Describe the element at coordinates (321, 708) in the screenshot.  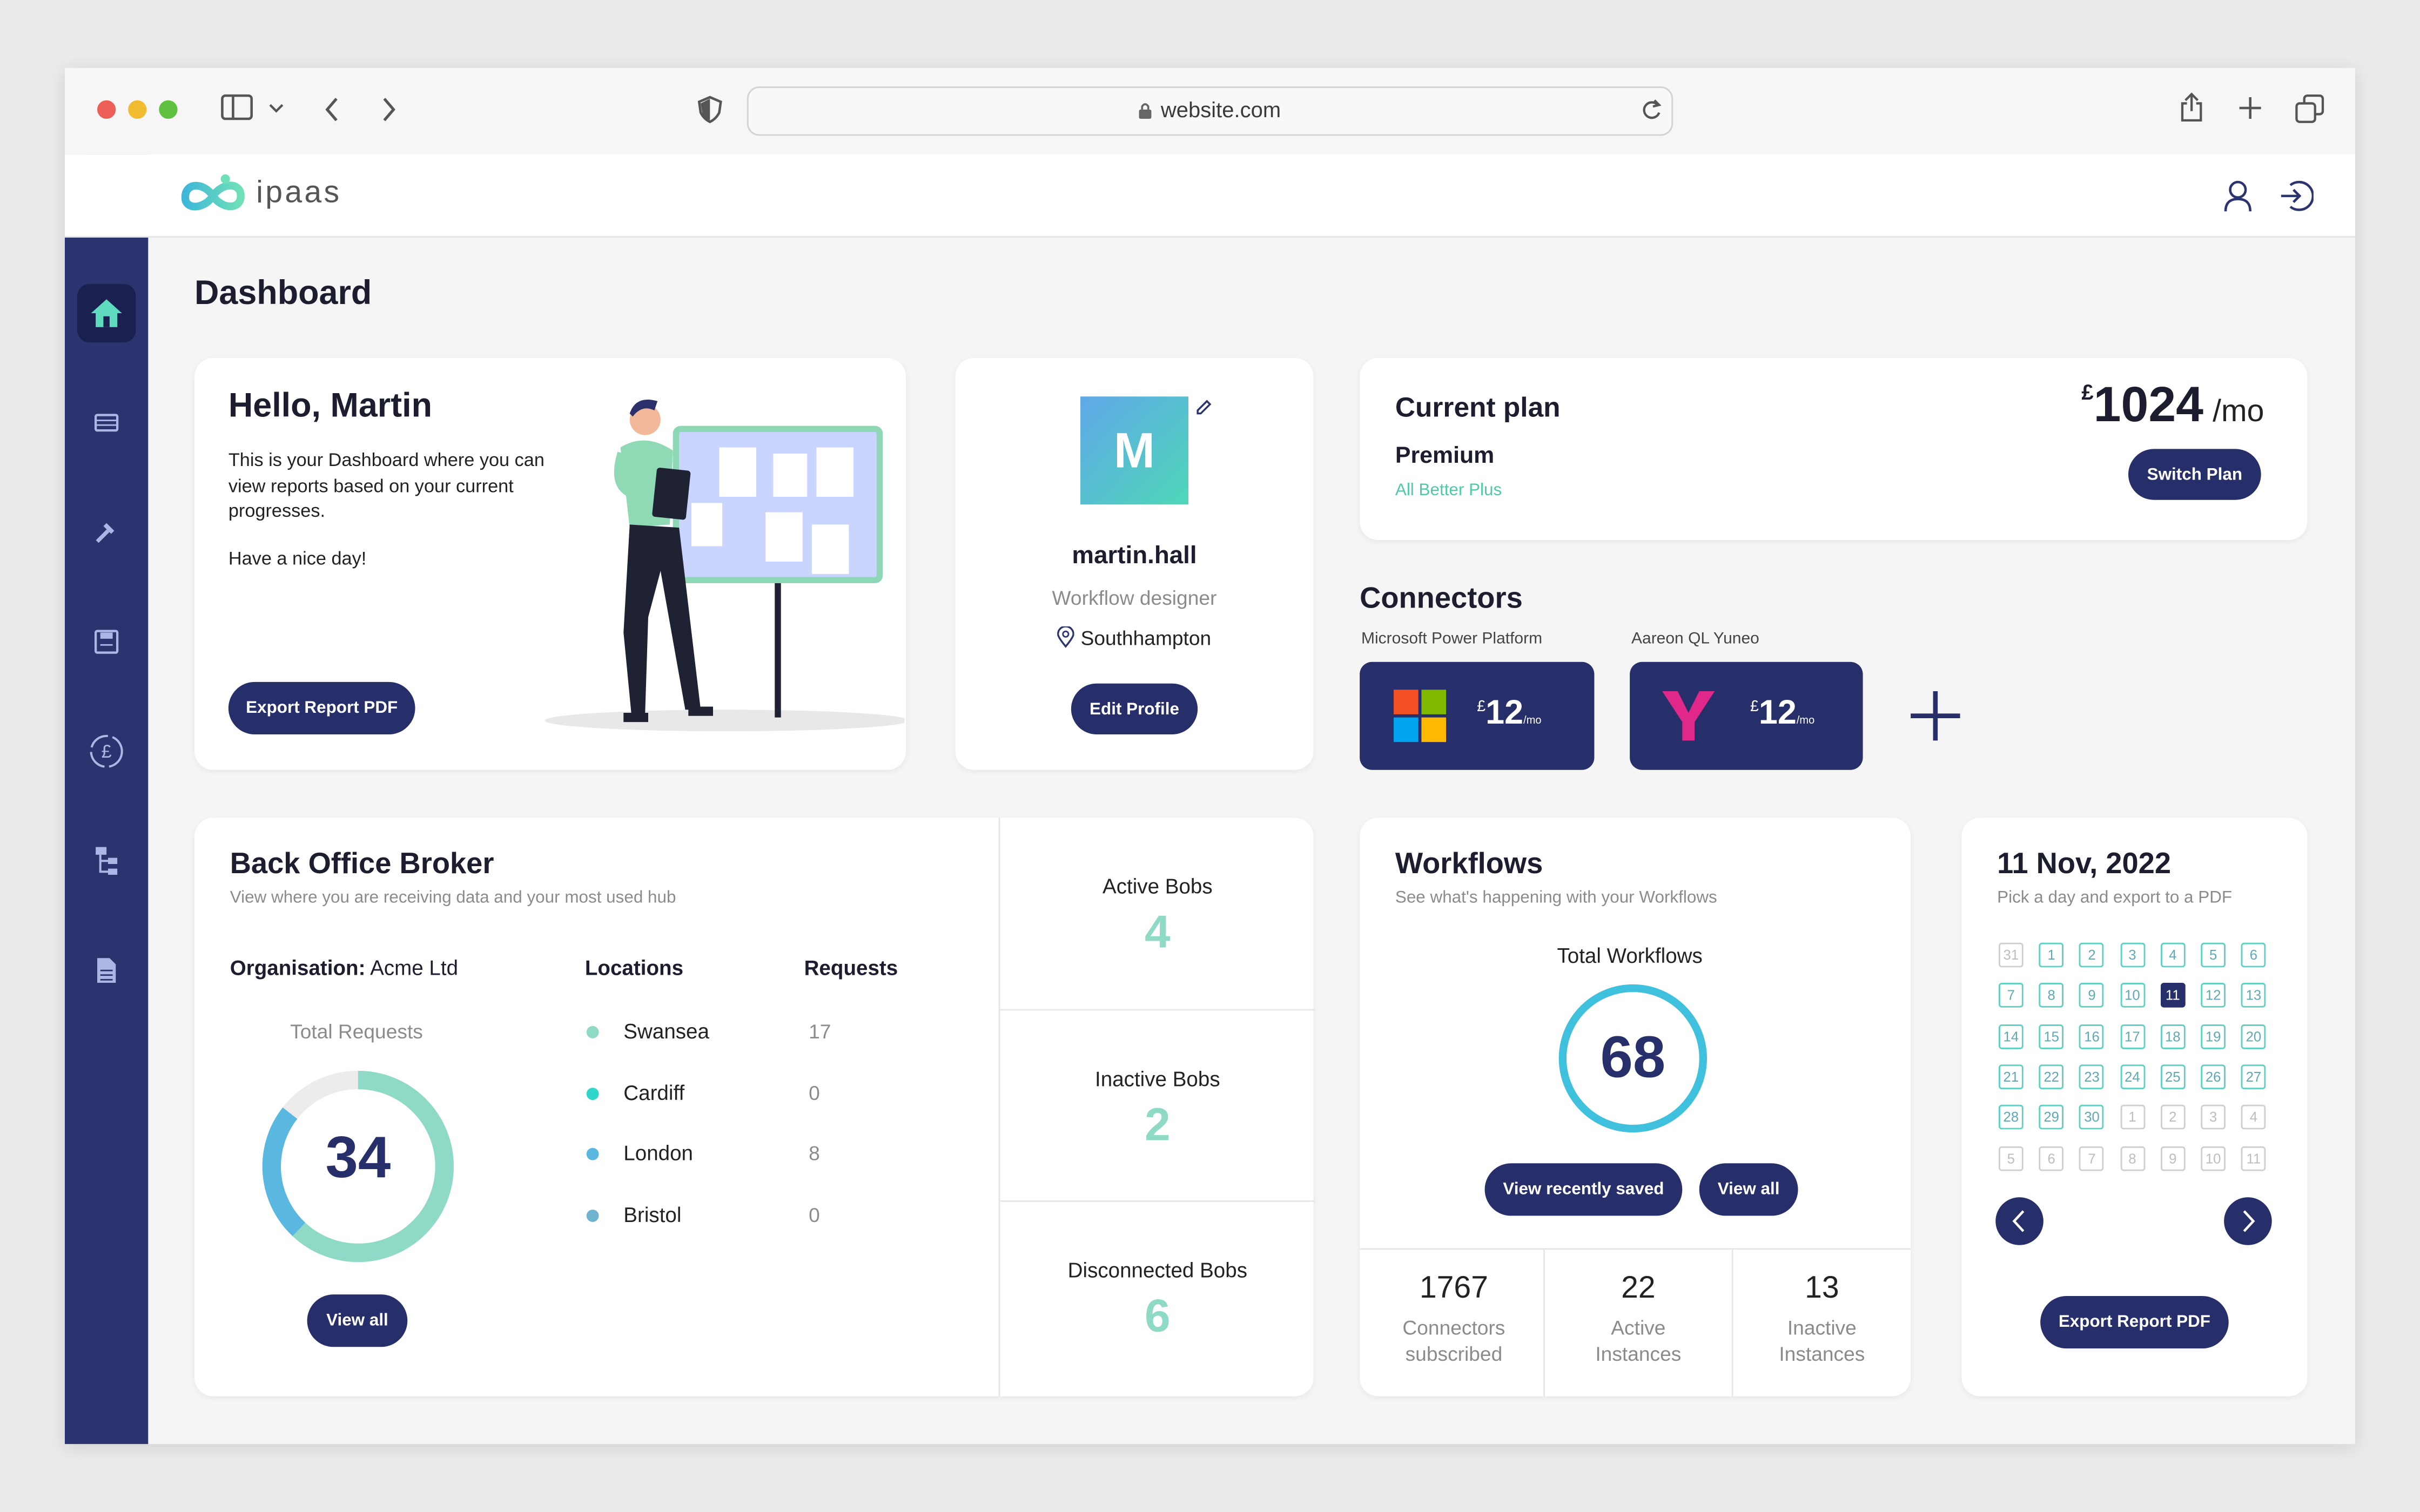
I see `export-report-button: Export Report PDF` at that location.